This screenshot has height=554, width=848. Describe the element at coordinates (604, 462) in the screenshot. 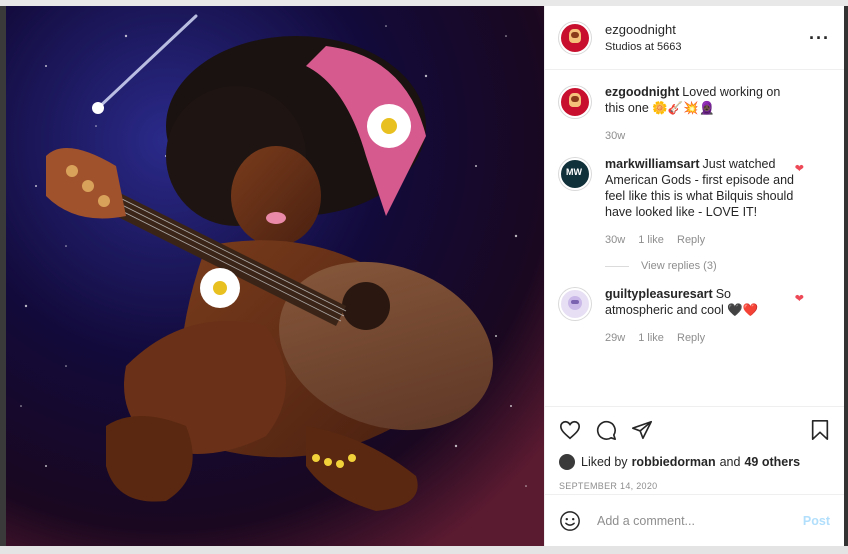

I see `liked-by-prefix: Liked by` at that location.